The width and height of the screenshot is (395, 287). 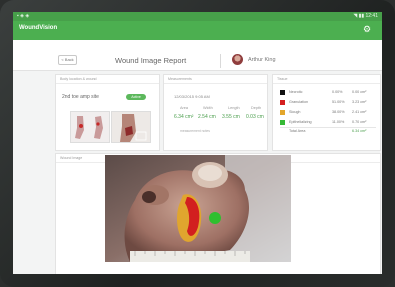 I want to click on tissue-name: Necrotic, so click(x=296, y=92).